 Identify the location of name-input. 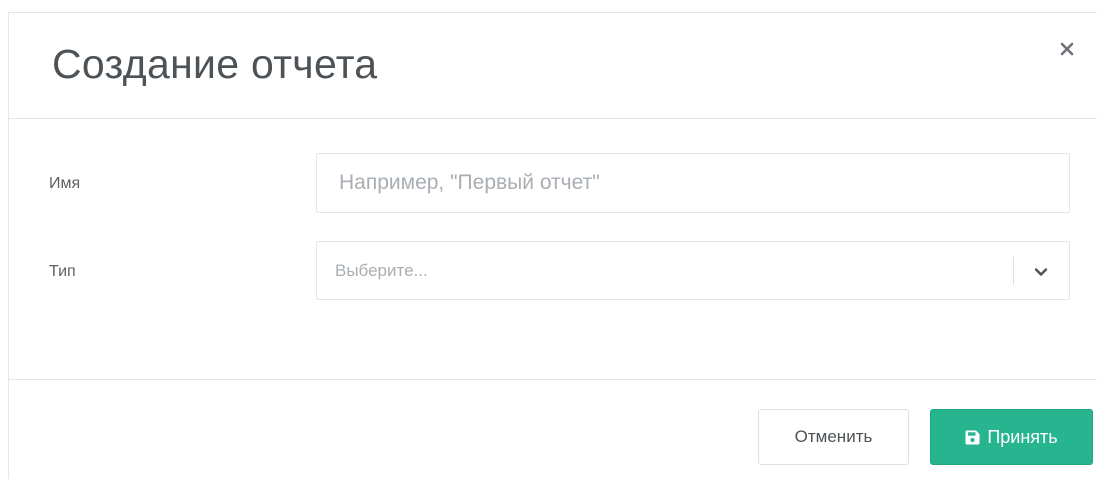
(693, 183).